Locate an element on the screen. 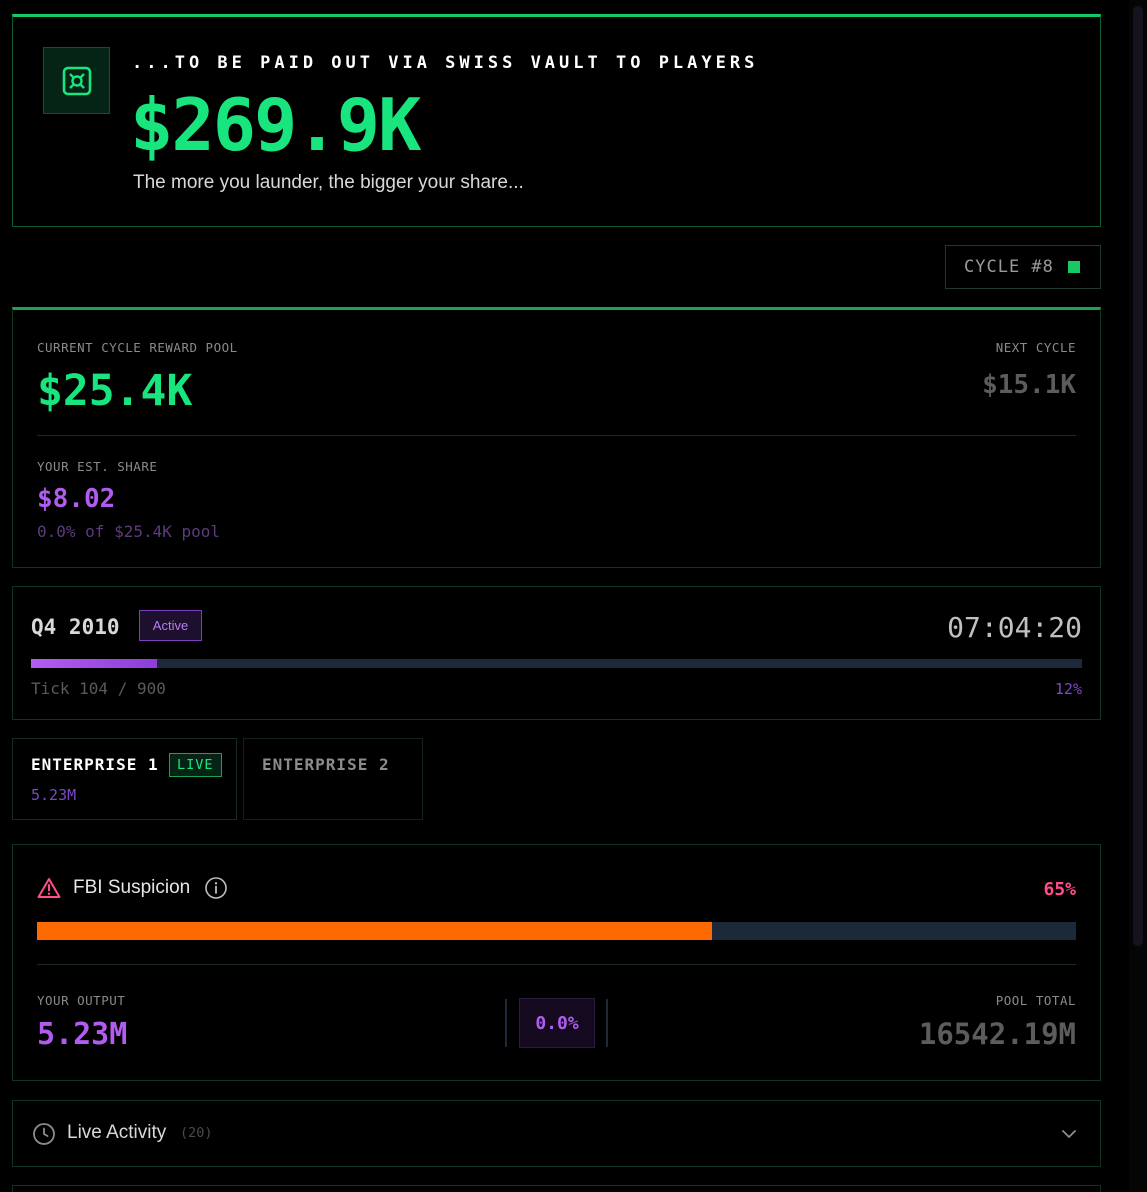  reward-pool-label: CURRENT CYCLE REWARD POOL is located at coordinates (137, 347).